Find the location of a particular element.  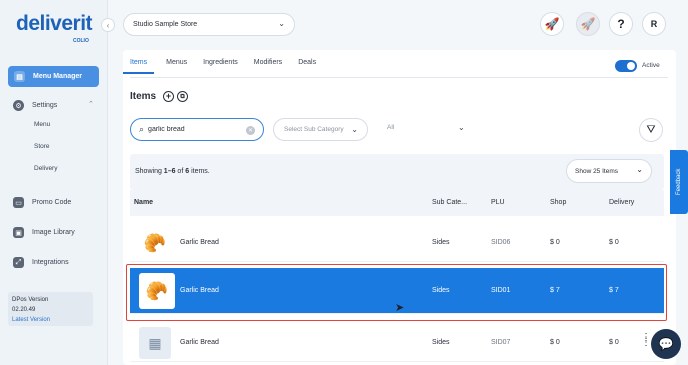

results-count: Showing 1–6 of 6 items. is located at coordinates (172, 171).